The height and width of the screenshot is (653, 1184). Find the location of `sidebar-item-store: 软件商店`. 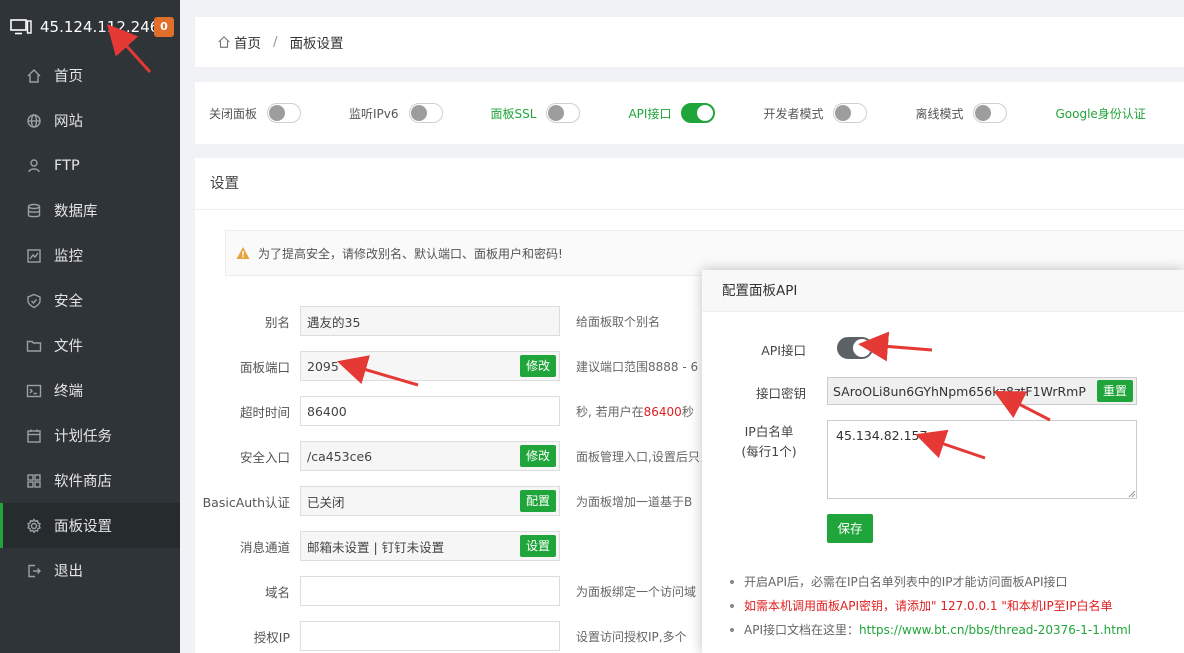

sidebar-item-store: 软件商店 is located at coordinates (90, 480).